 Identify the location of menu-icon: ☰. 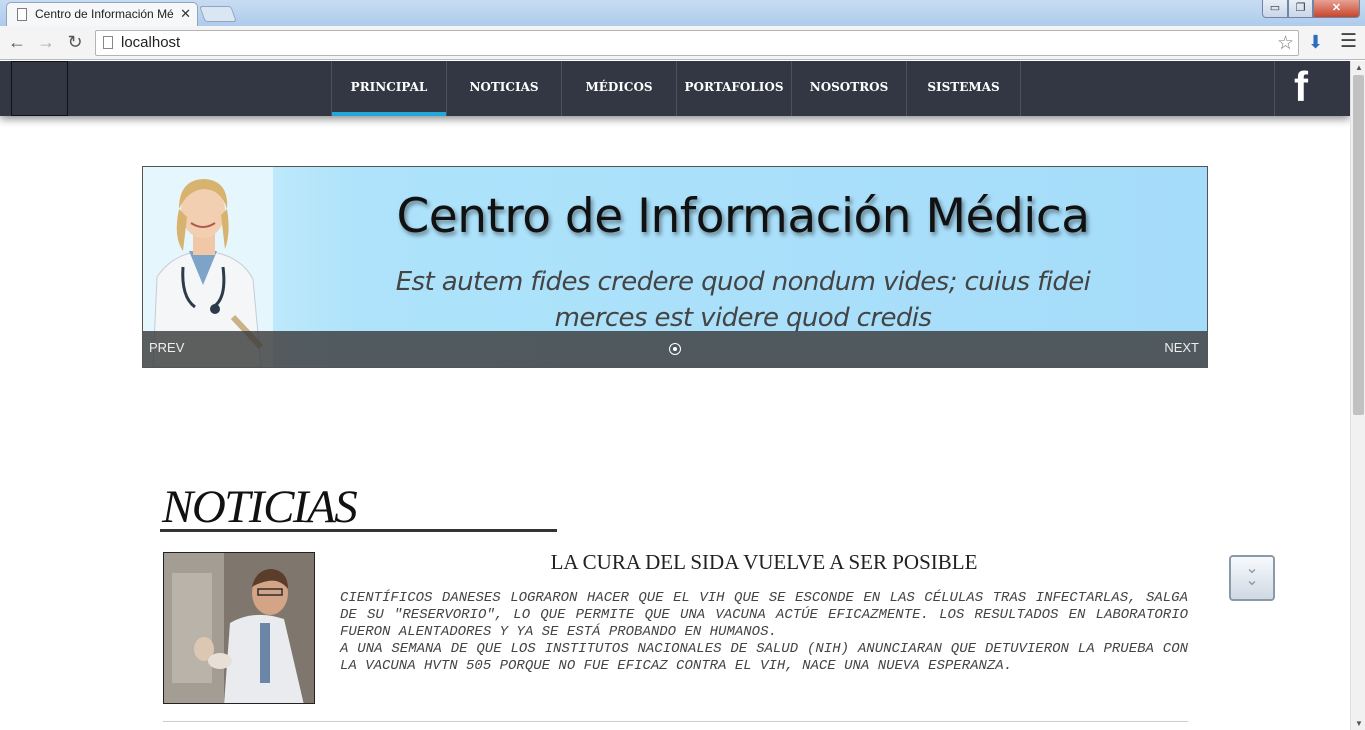
(1348, 41).